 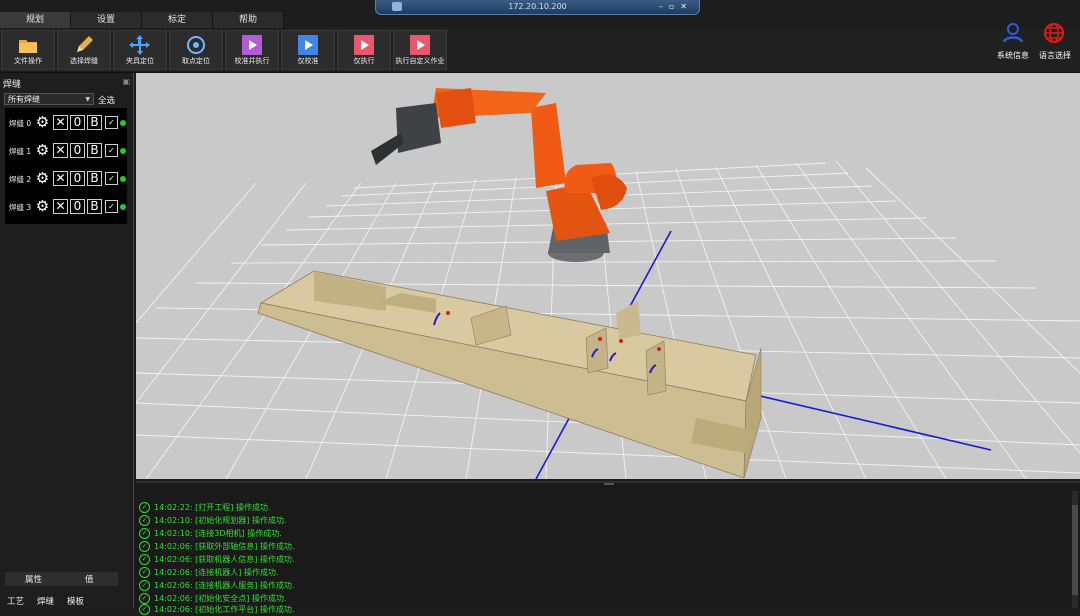 I want to click on log-line: ✓ 14:02:06: [连接机器人服务] 操作成功., so click(x=217, y=585).